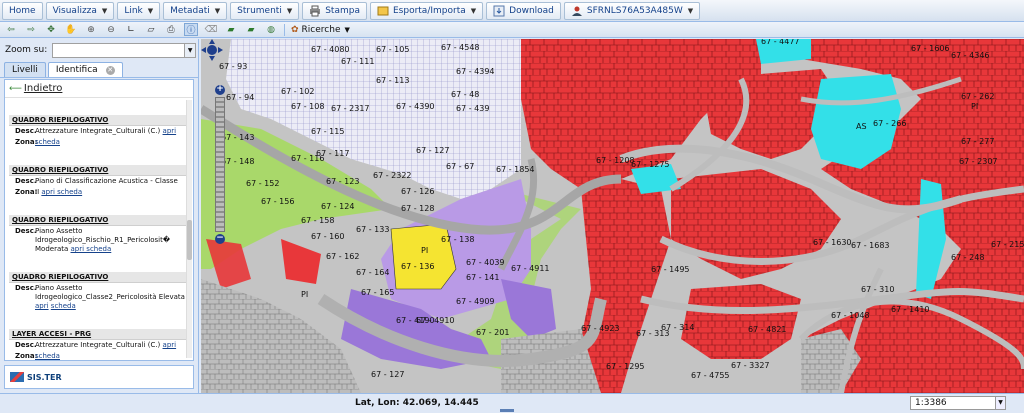 The image size is (1024, 413). I want to click on parcel-label: 67 - 148, so click(237, 161).